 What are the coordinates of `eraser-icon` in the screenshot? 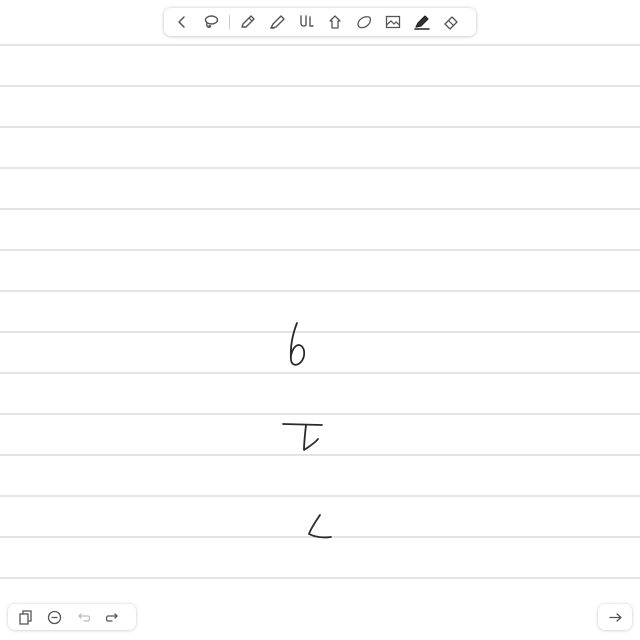 It's located at (451, 23).